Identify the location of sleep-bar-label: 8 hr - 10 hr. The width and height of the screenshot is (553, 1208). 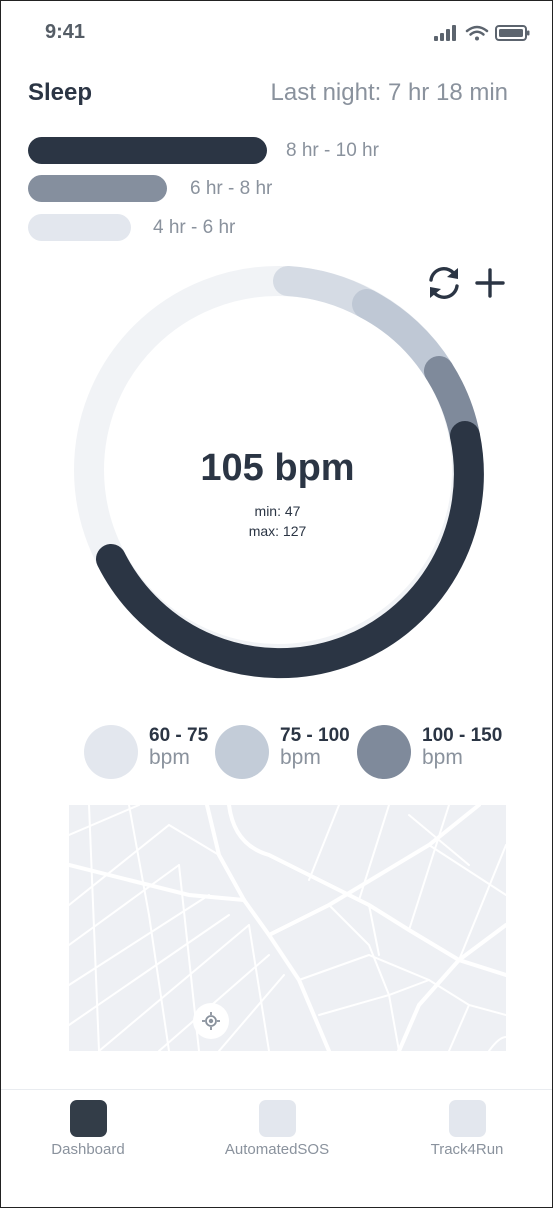
(332, 150).